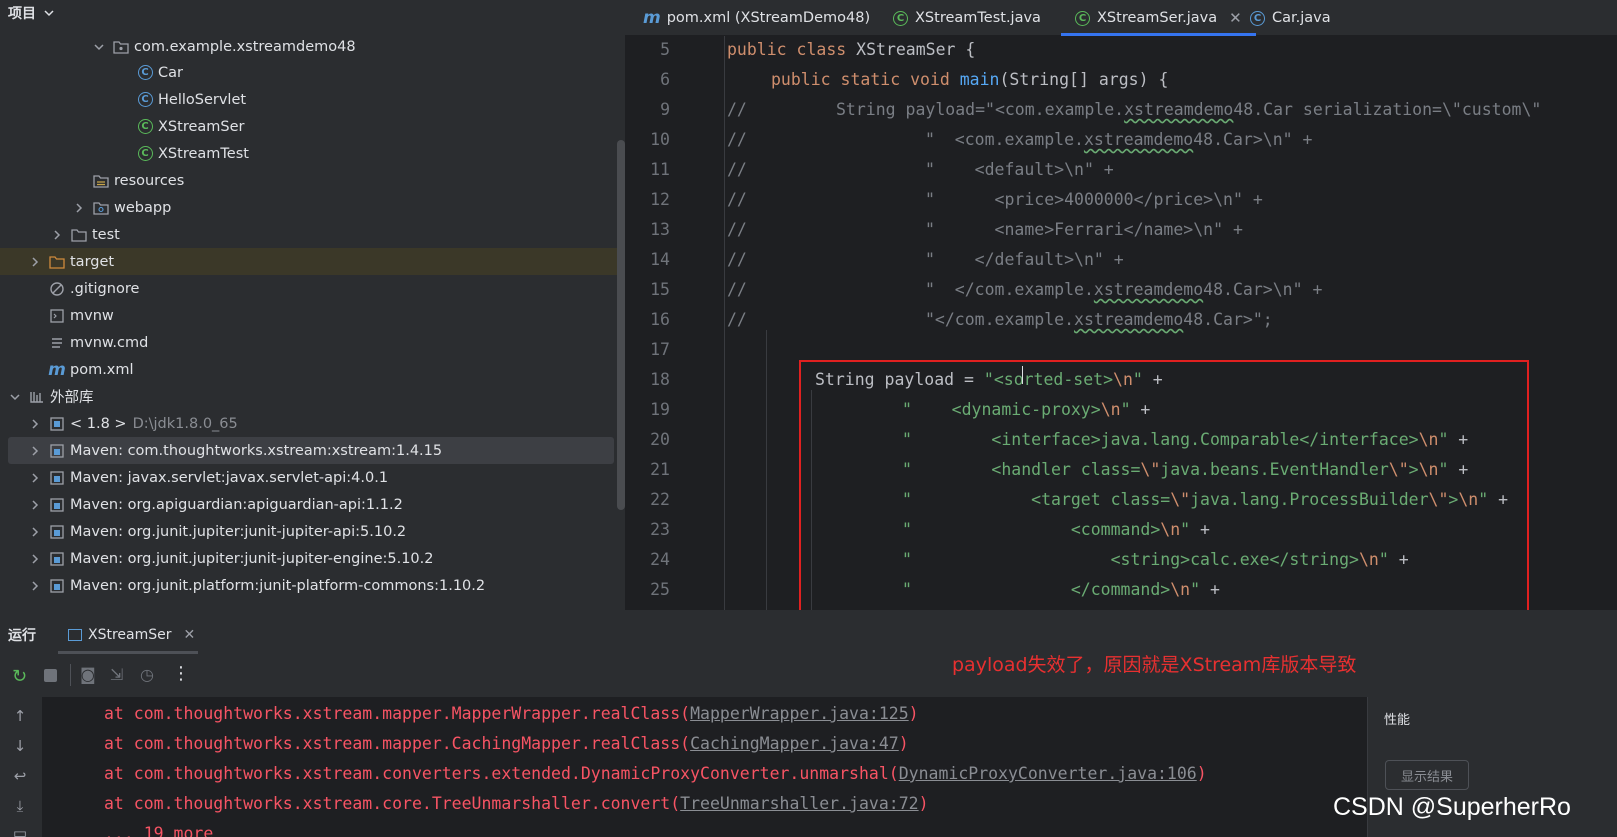  Describe the element at coordinates (57, 424) in the screenshot. I see `sdk-icon` at that location.